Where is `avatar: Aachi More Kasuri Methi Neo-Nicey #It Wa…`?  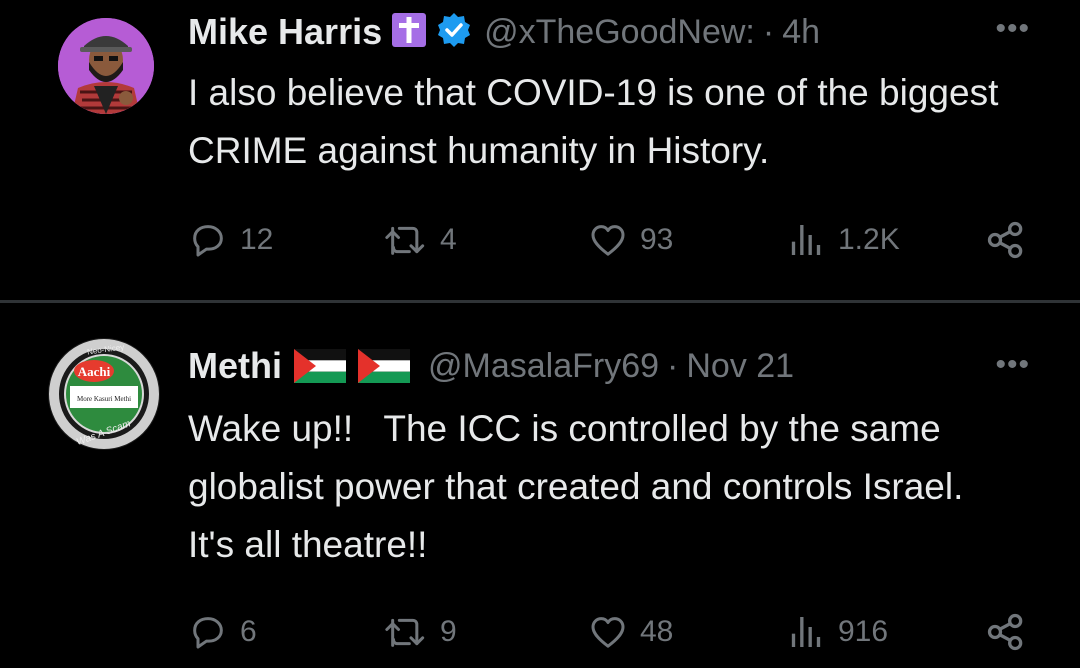
avatar: Aachi More Kasuri Methi Neo-Nicey #It Wa… is located at coordinates (104, 394).